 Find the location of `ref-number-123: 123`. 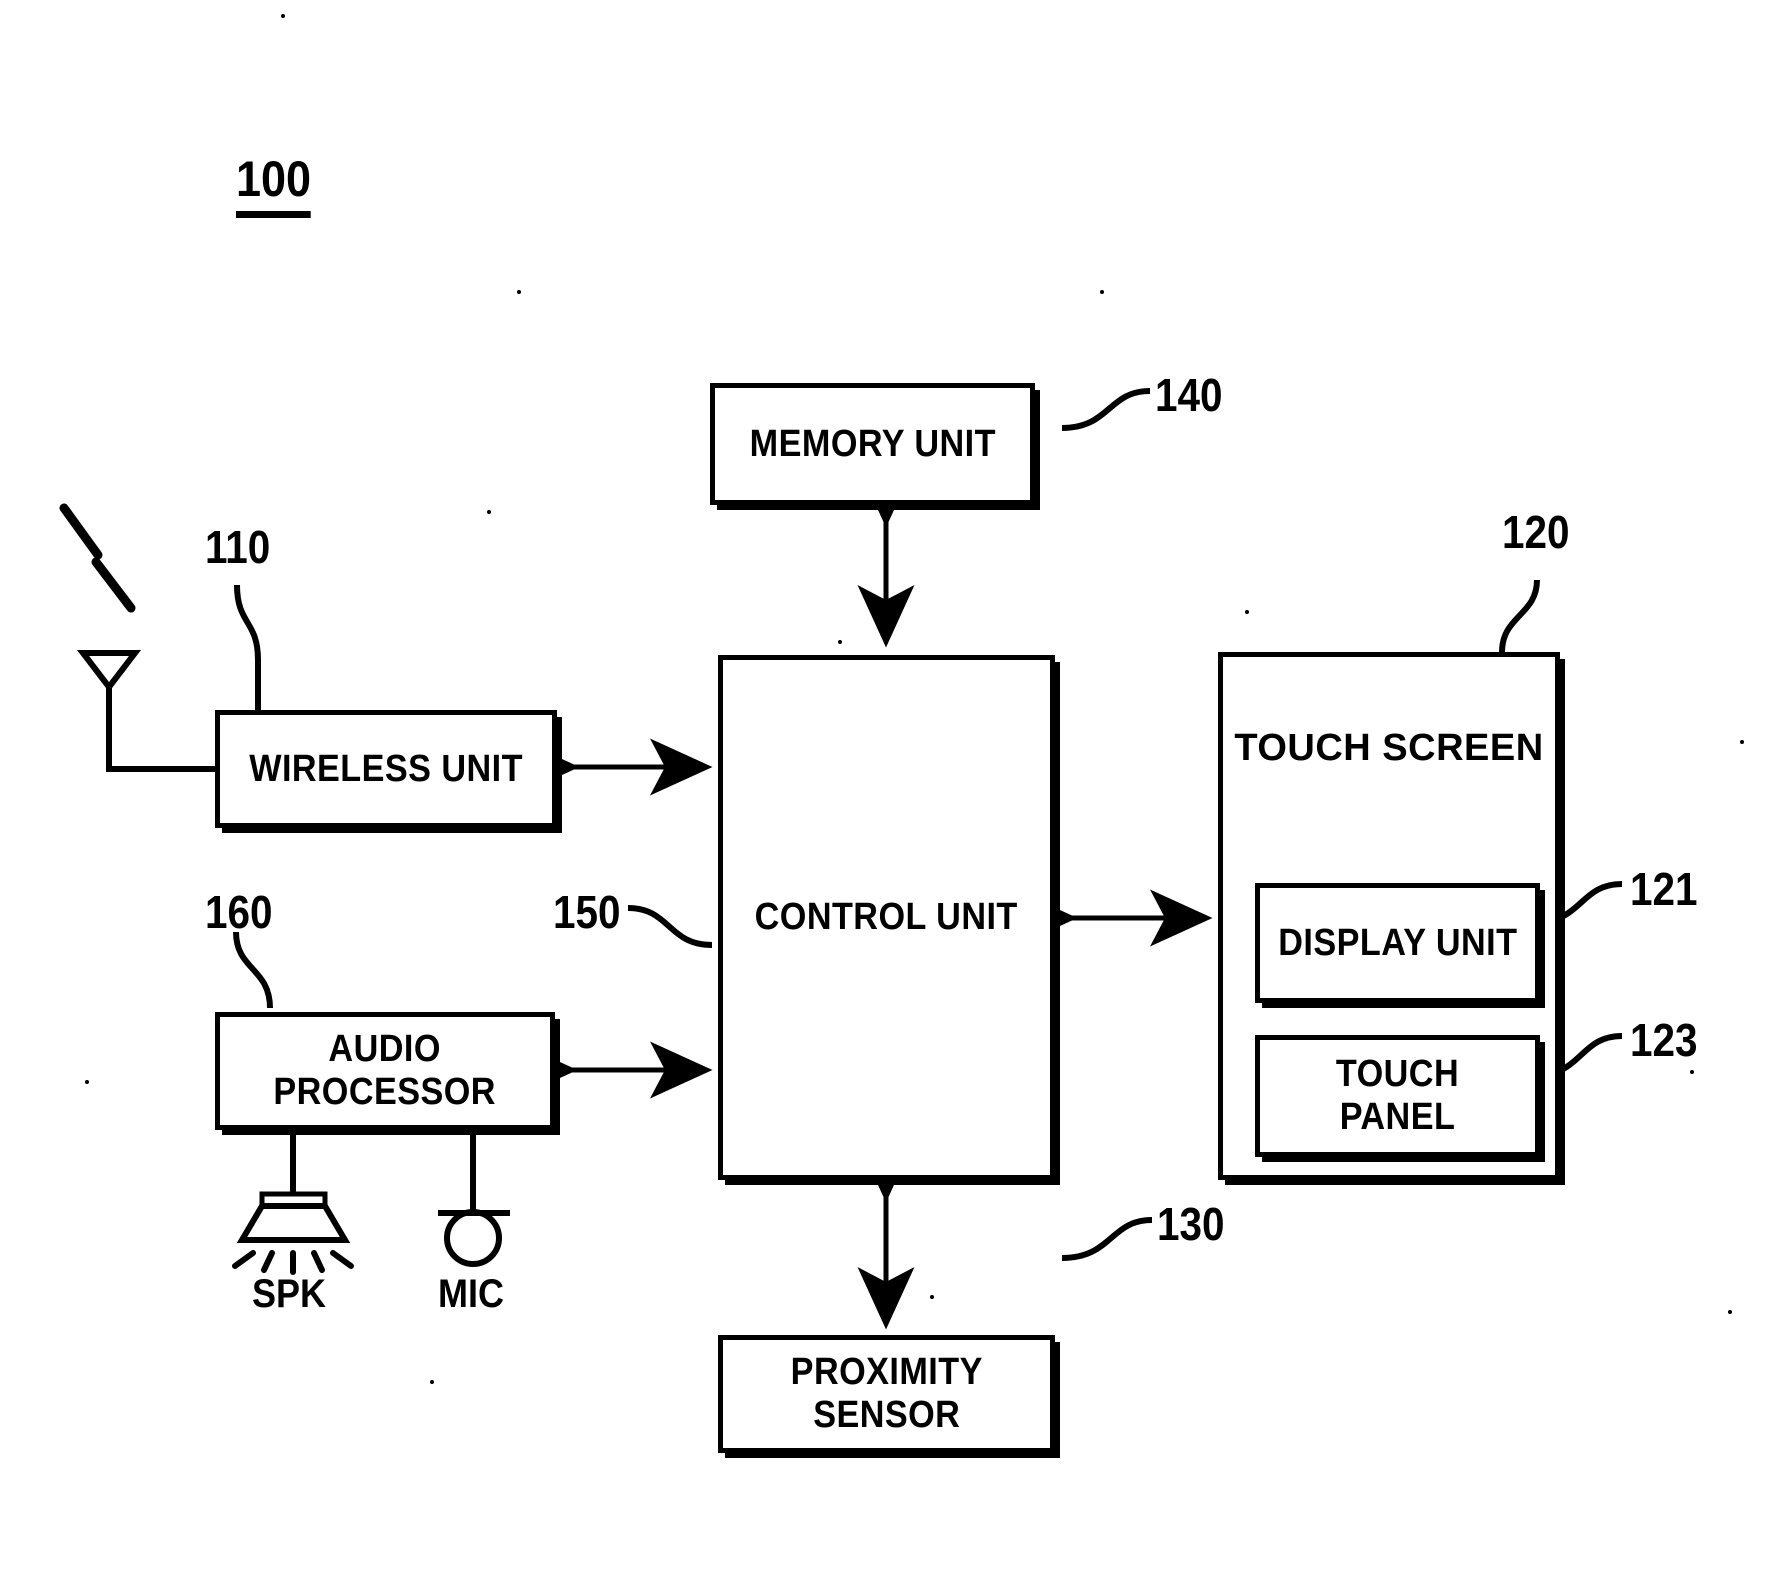

ref-number-123: 123 is located at coordinates (1664, 1040).